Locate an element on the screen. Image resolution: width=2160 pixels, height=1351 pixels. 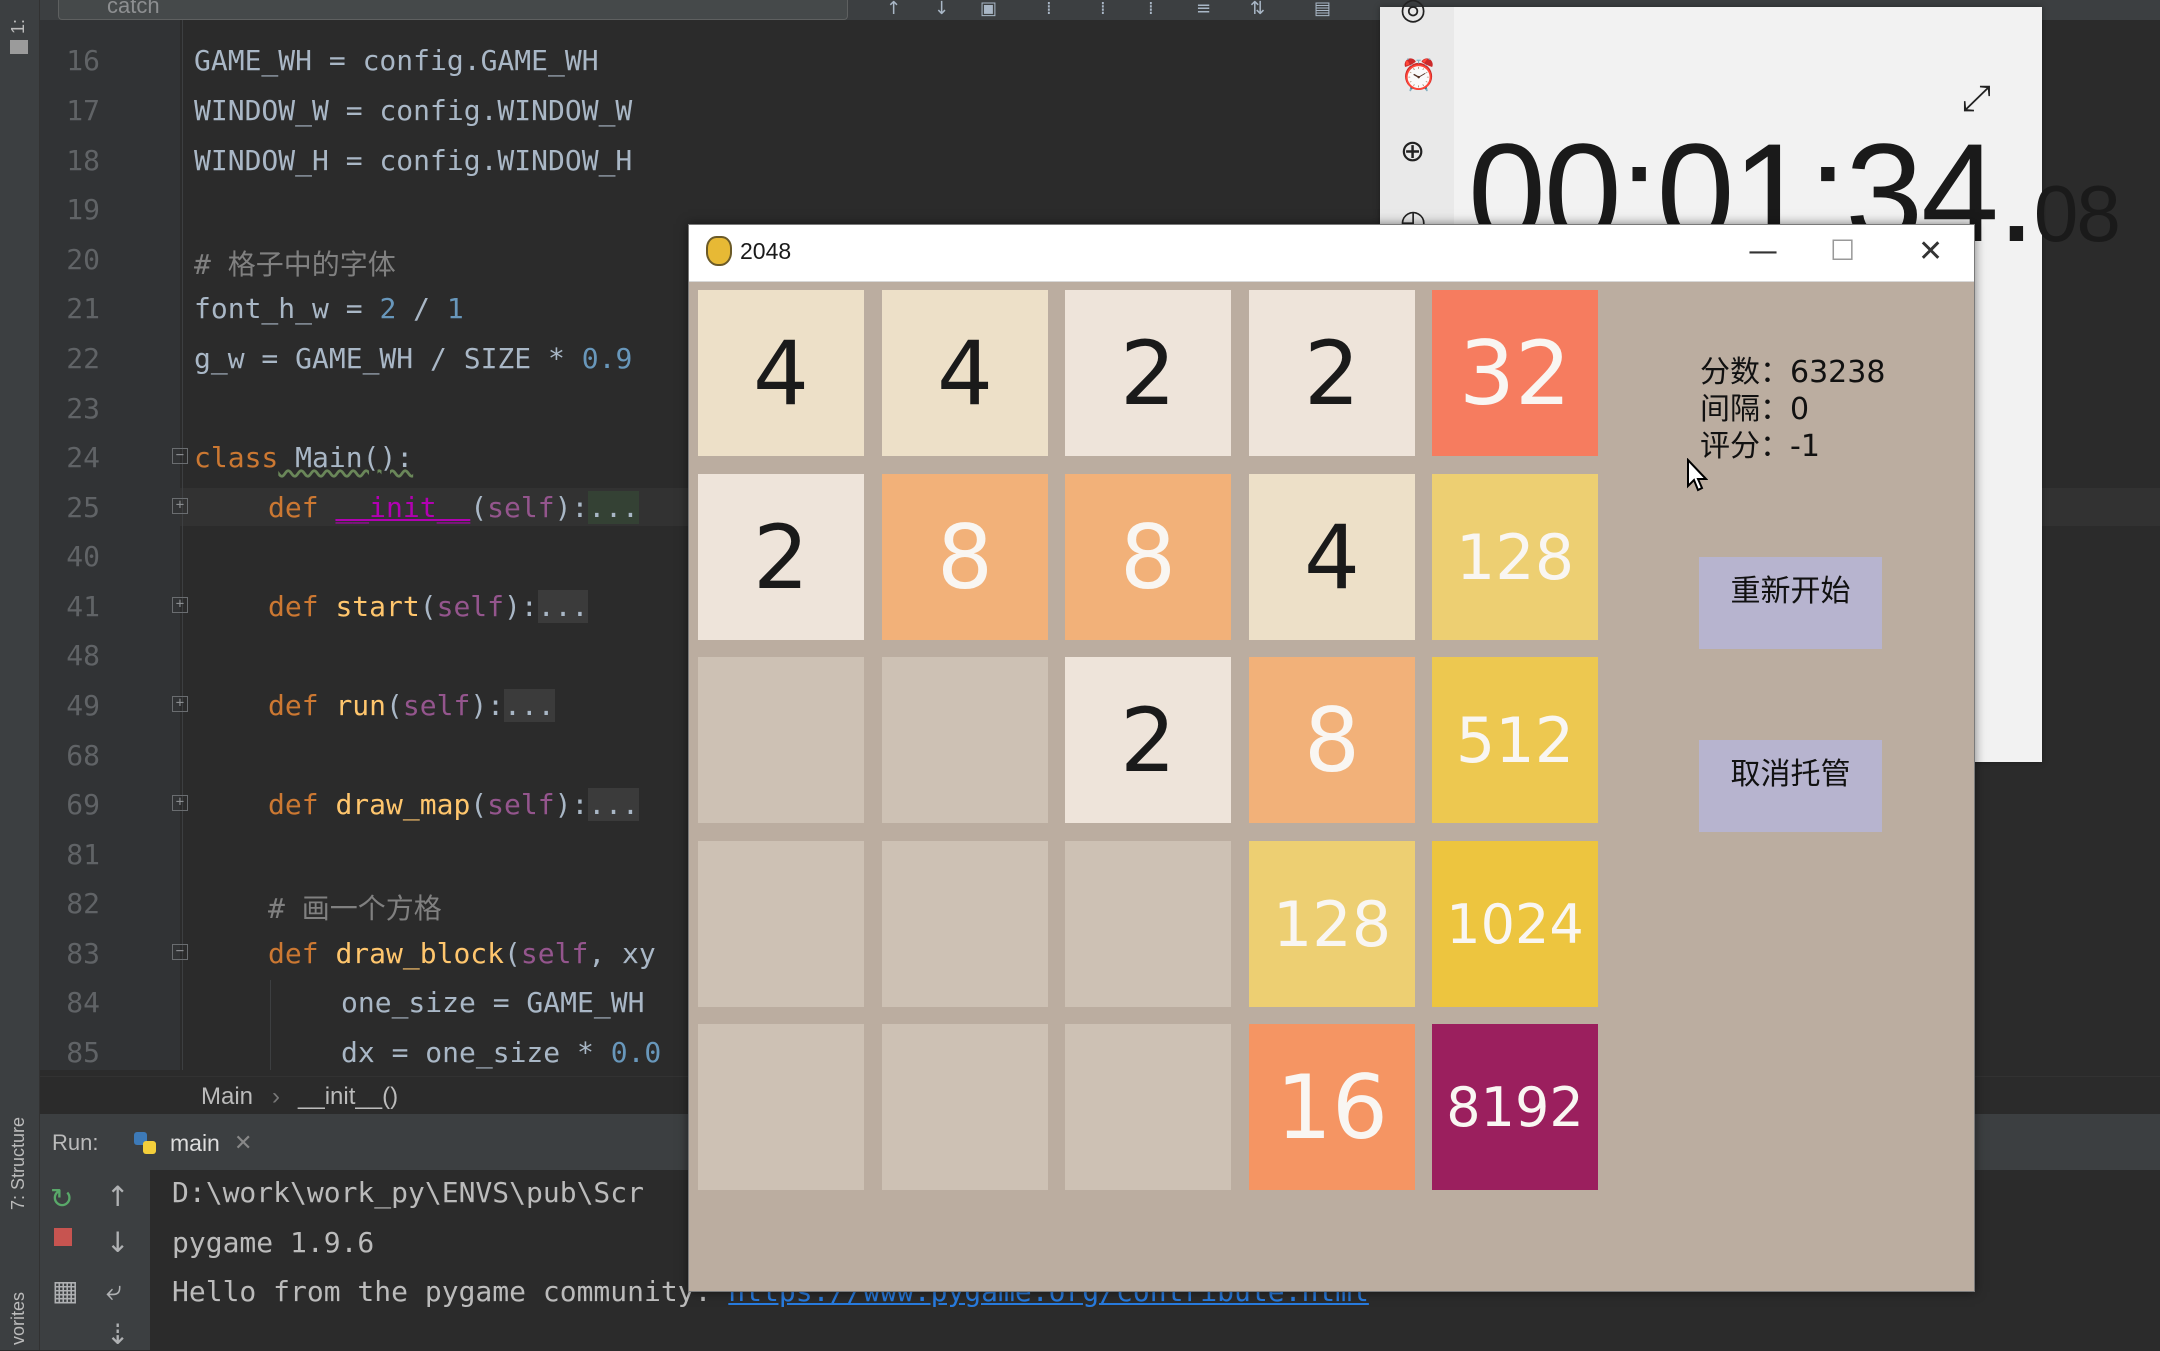
code-text: Main(): is located at coordinates (346, 457).